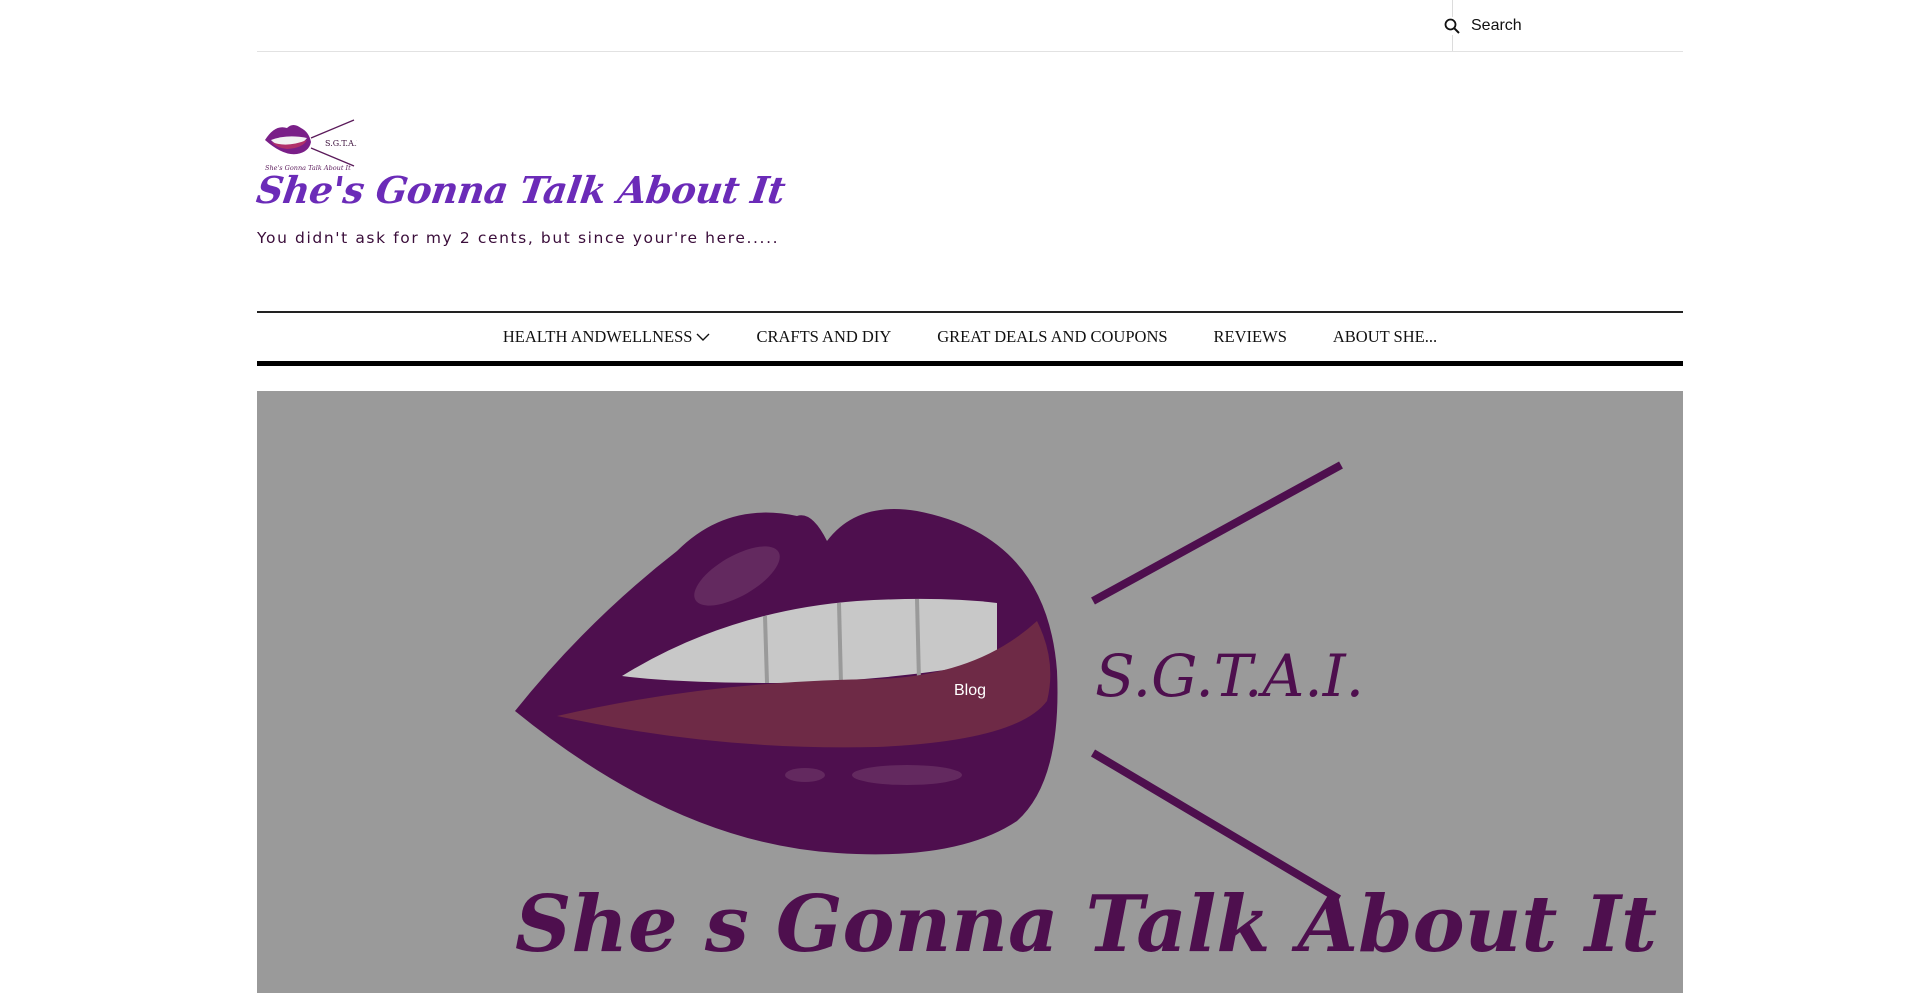  Describe the element at coordinates (341, 143) in the screenshot. I see `logo-initials: S.G.T.A.I.` at that location.